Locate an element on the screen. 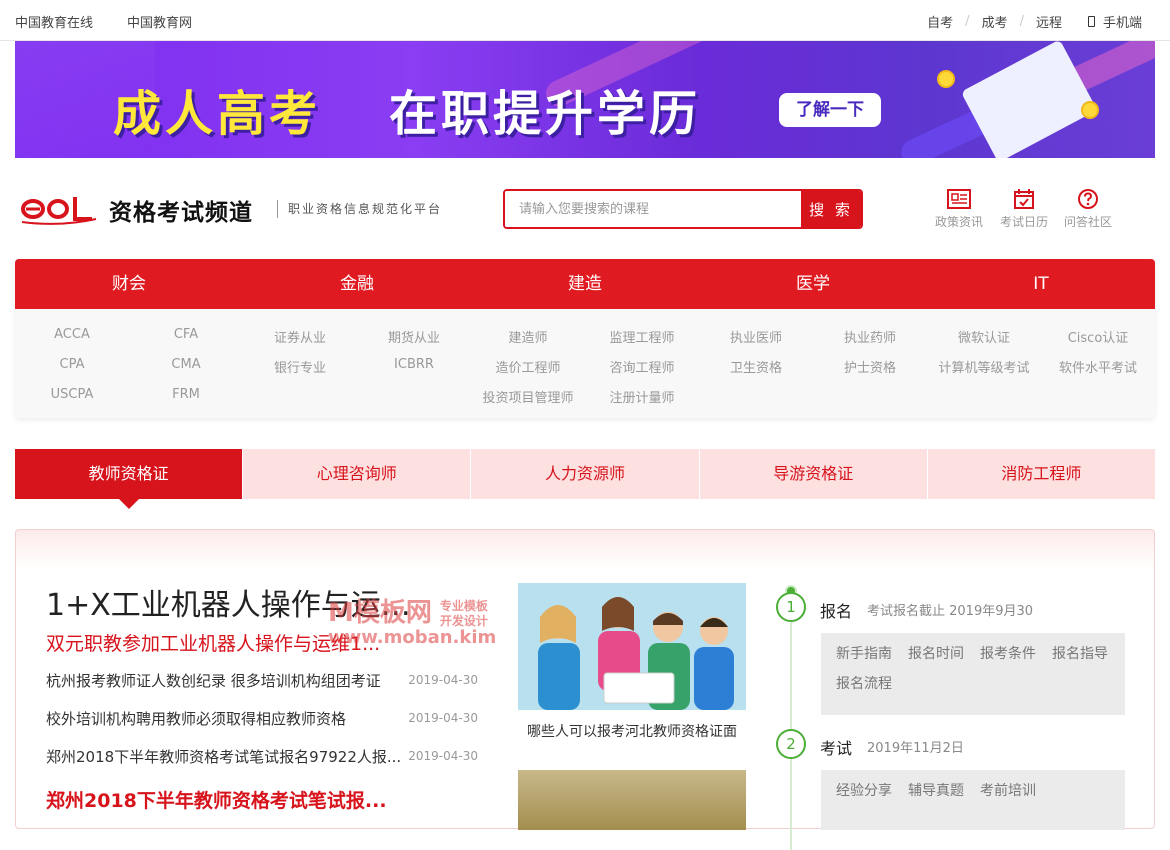  channel-title: 资格考试频道 is located at coordinates (181, 213).